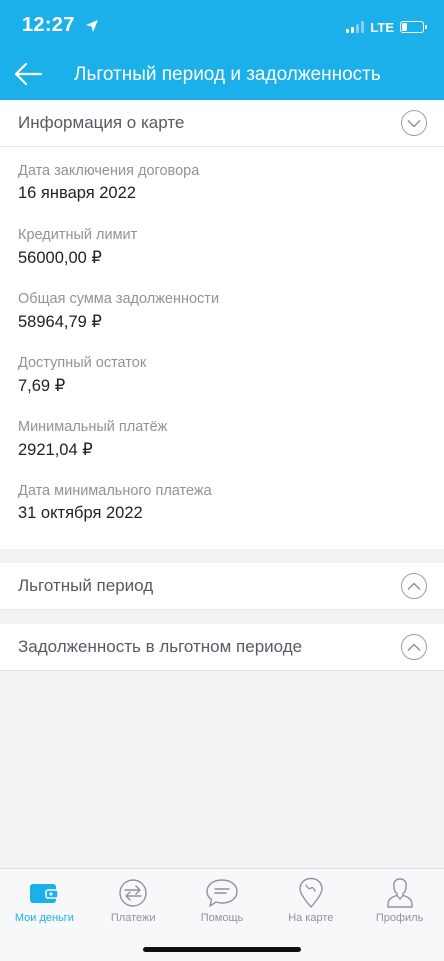 This screenshot has height=961, width=444. I want to click on field-value: 7,69 ₽, so click(42, 386).